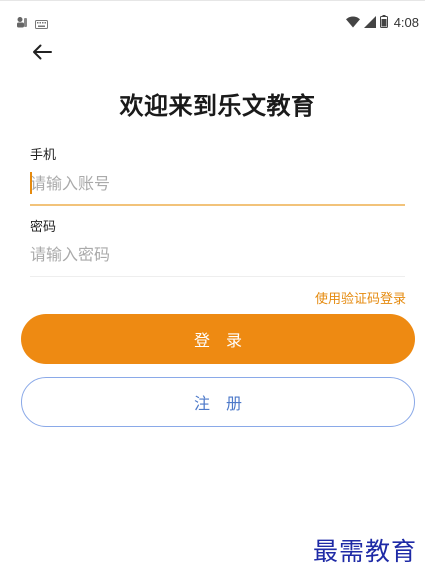 This screenshot has height=581, width=425. Describe the element at coordinates (217, 205) in the screenshot. I see `phone-underline` at that location.